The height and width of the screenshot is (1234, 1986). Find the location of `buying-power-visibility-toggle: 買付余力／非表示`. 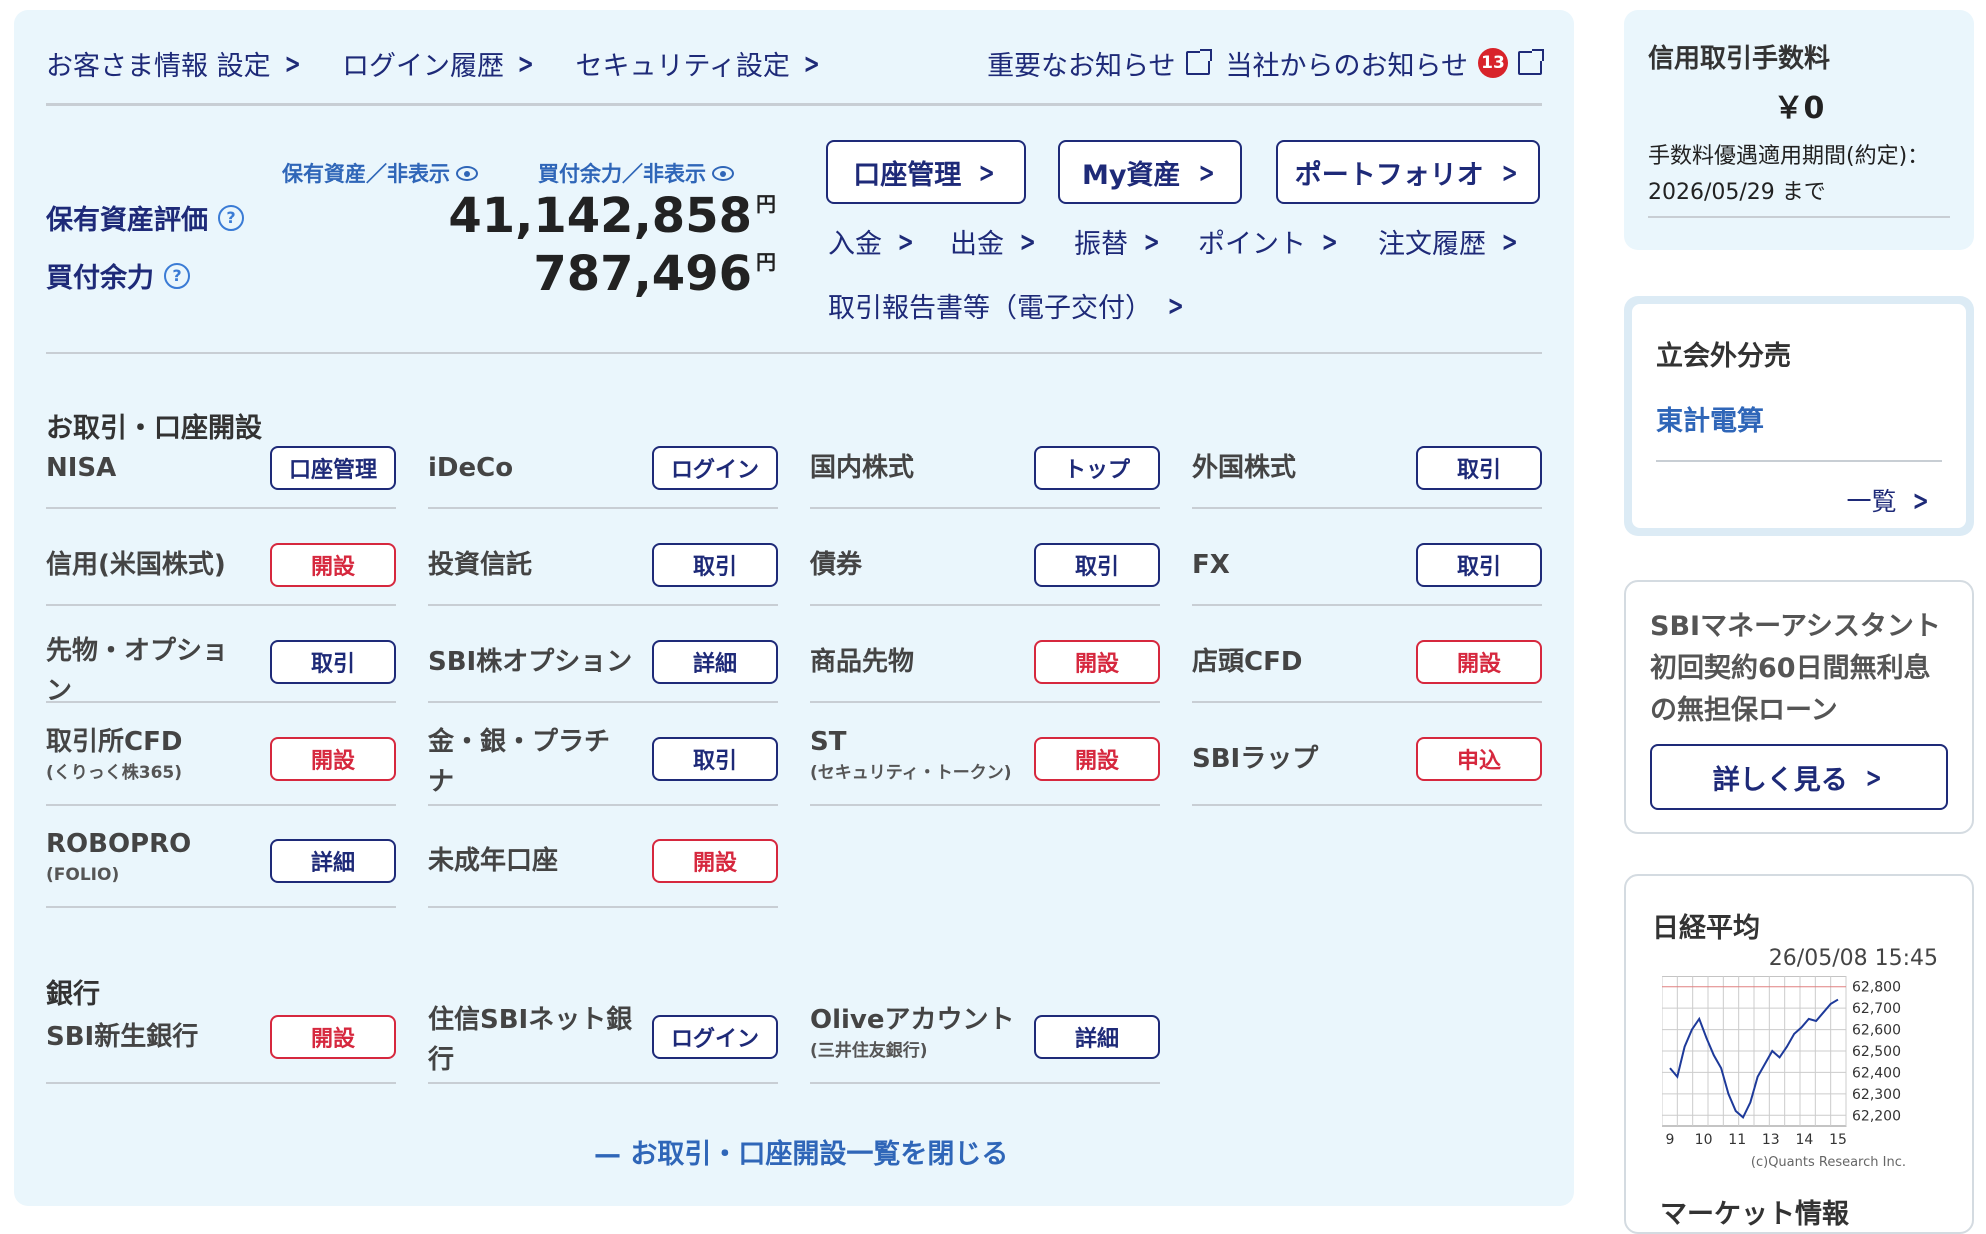

buying-power-visibility-toggle: 買付余力／非表示 is located at coordinates (636, 173).